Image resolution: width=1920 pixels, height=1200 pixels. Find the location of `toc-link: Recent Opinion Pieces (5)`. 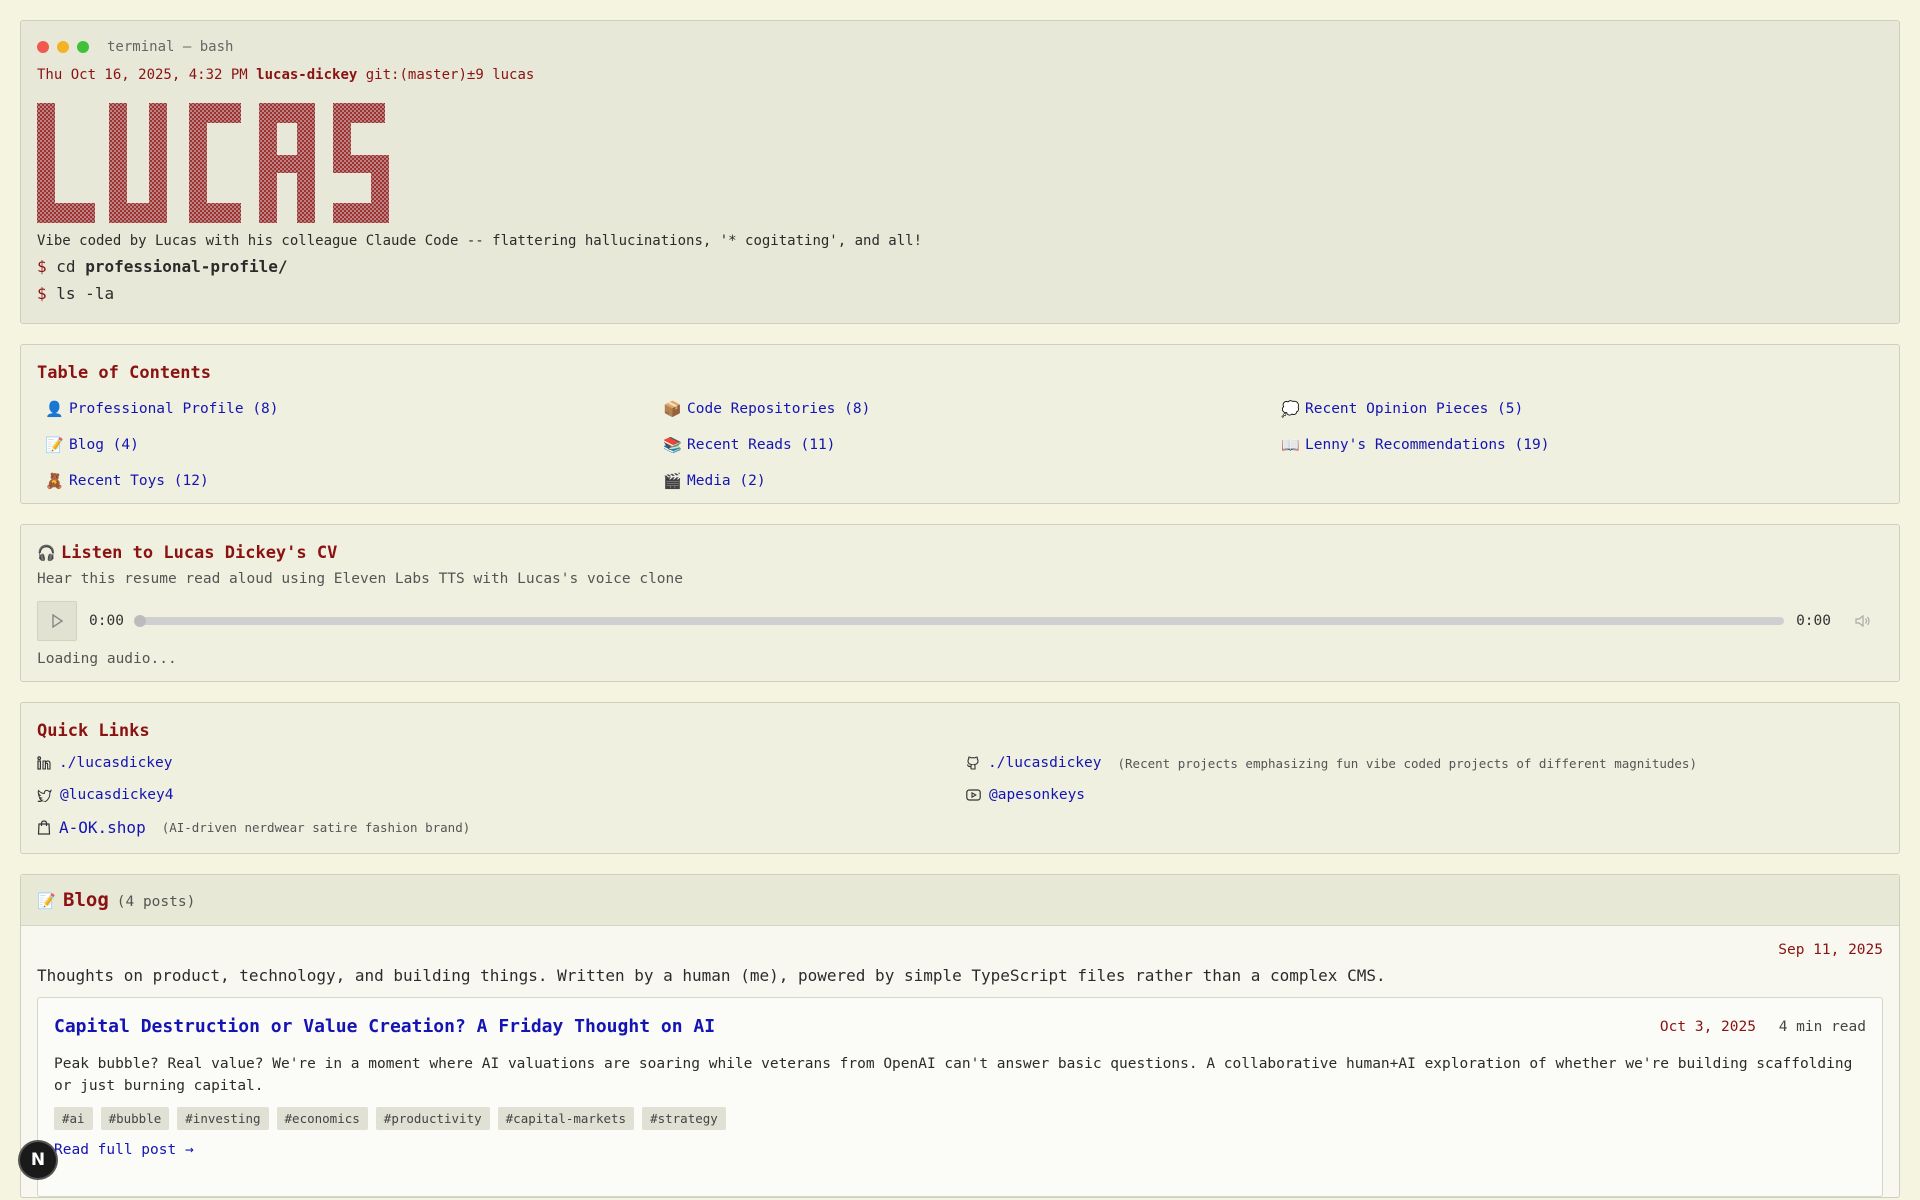

toc-link: Recent Opinion Pieces (5) is located at coordinates (1414, 409).